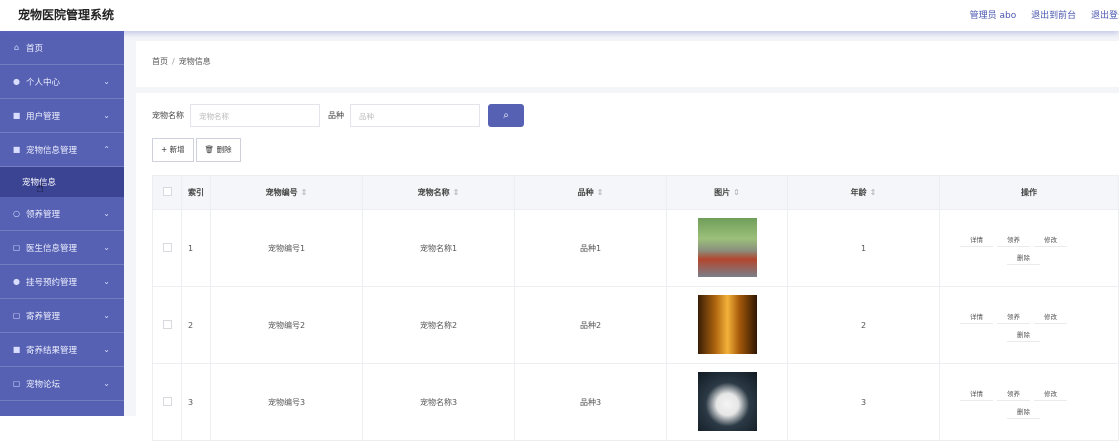  What do you see at coordinates (255, 115) in the screenshot?
I see `pet-name-input: 宠物名称` at bounding box center [255, 115].